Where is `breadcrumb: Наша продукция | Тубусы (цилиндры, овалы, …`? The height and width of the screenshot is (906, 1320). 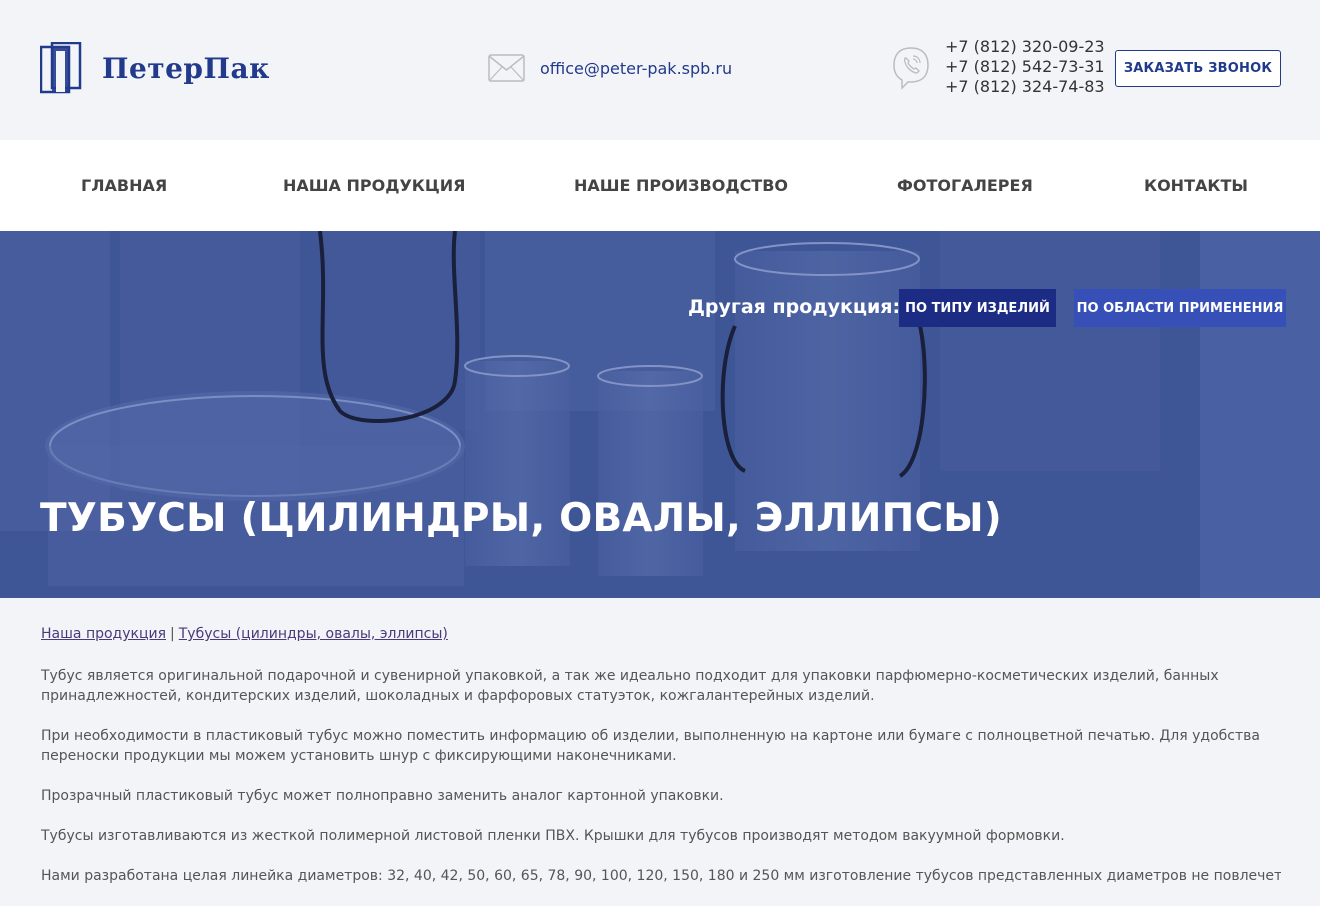
breadcrumb: Наша продукция | Тубусы (цилиндры, овалы, … is located at coordinates (661, 634).